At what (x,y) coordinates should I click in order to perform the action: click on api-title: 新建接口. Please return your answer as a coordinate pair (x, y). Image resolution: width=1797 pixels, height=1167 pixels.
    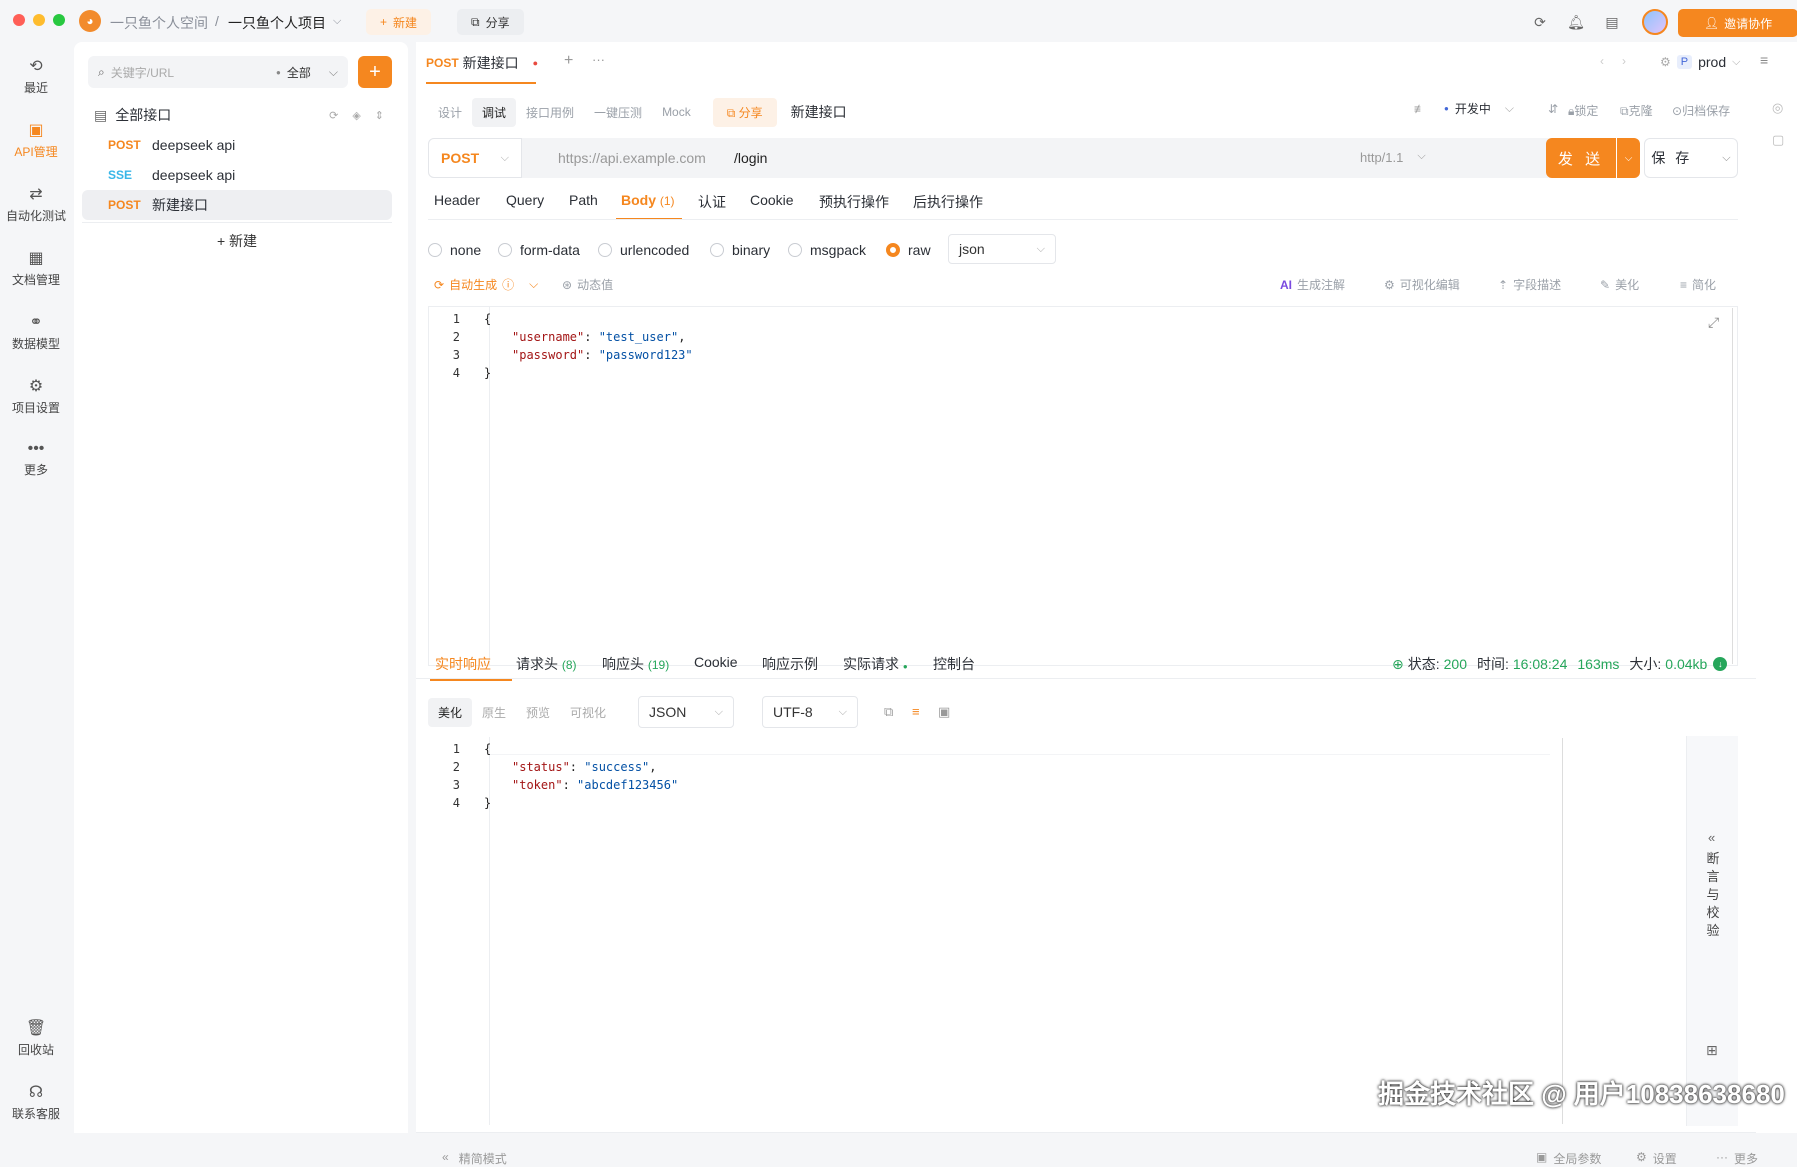
    Looking at the image, I should click on (819, 112).